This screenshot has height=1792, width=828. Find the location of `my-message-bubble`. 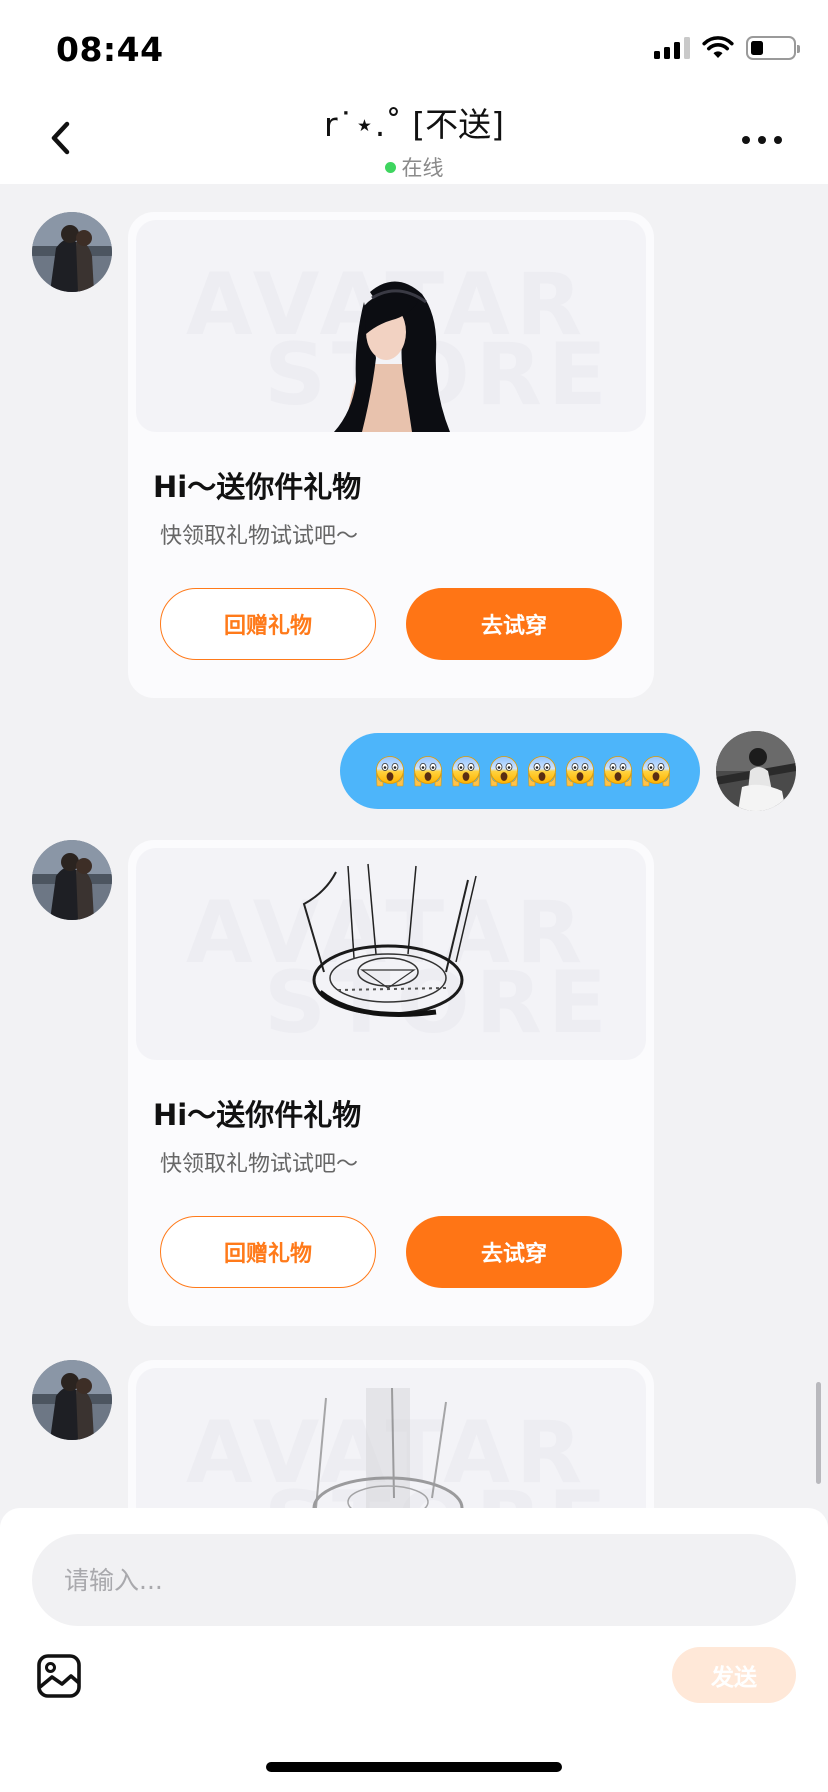

my-message-bubble is located at coordinates (520, 771).